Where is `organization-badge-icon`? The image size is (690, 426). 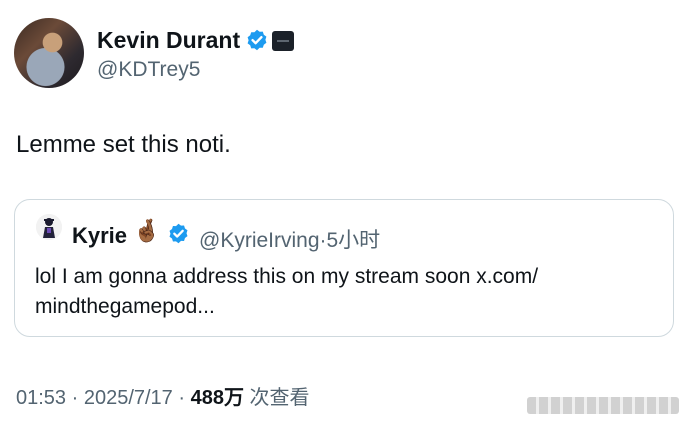
organization-badge-icon is located at coordinates (283, 41).